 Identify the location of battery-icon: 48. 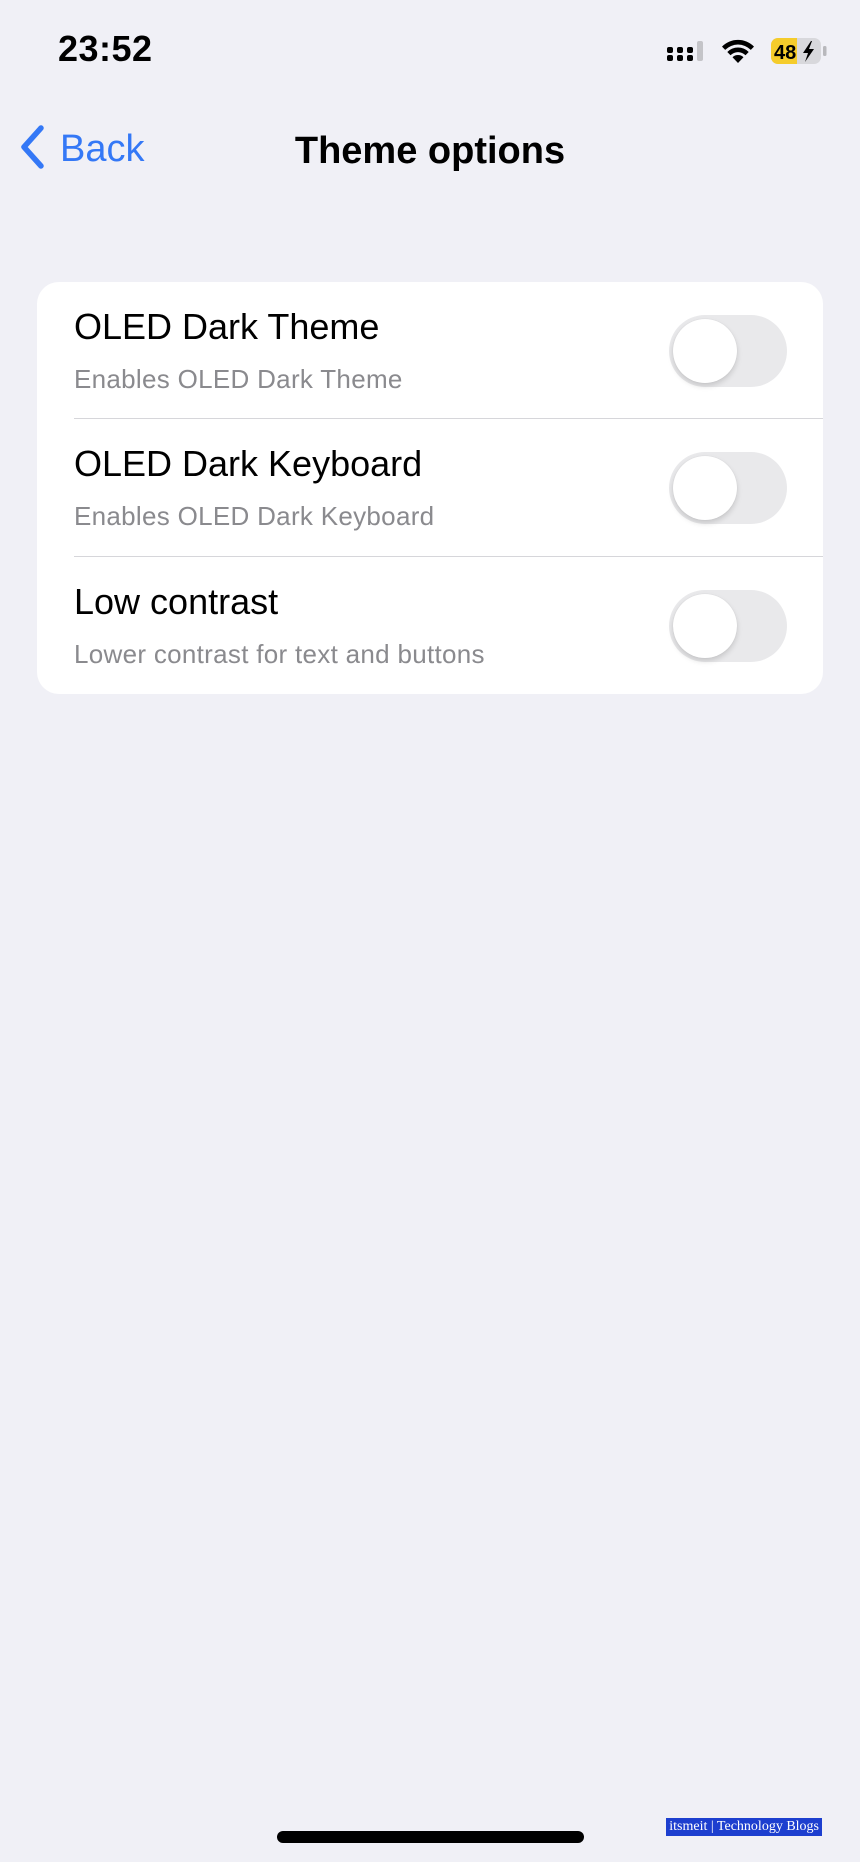
(799, 51).